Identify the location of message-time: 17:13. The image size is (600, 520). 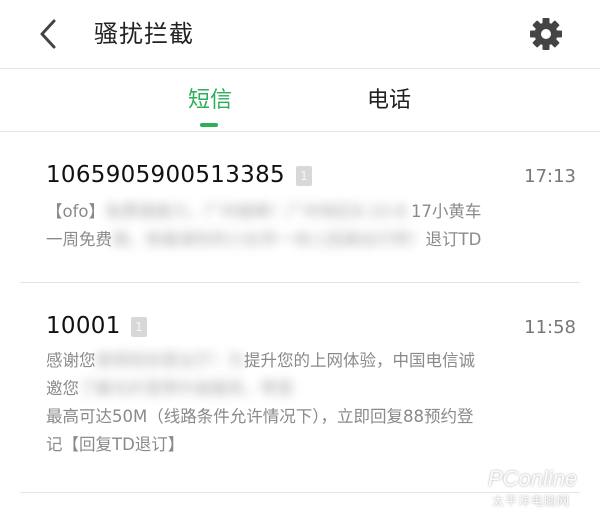
(550, 176).